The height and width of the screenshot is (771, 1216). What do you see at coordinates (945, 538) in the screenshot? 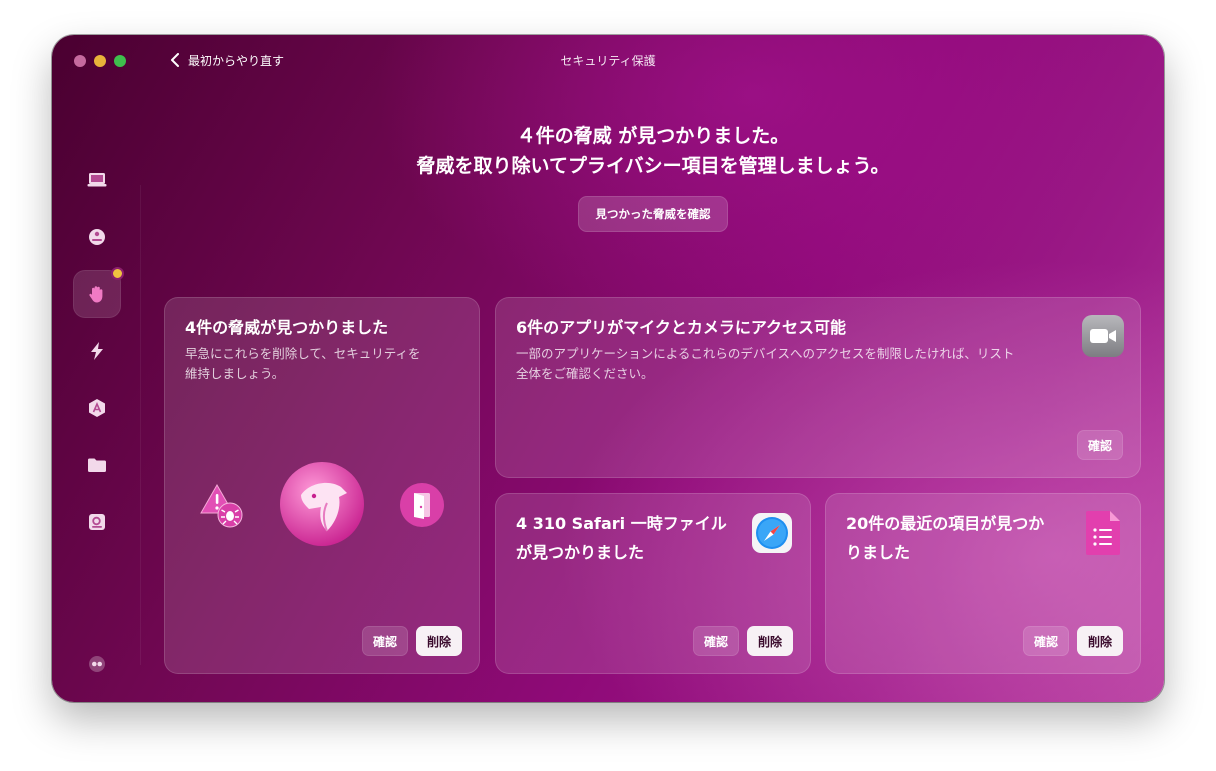
I see `recent-card-title: 20件の最近の項目が見つか りました` at bounding box center [945, 538].